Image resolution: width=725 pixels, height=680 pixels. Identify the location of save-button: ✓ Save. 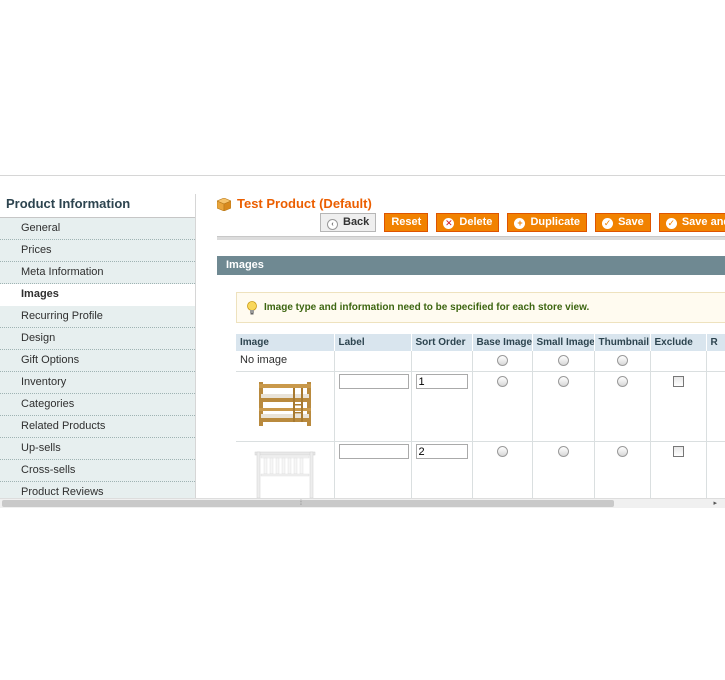
(623, 222).